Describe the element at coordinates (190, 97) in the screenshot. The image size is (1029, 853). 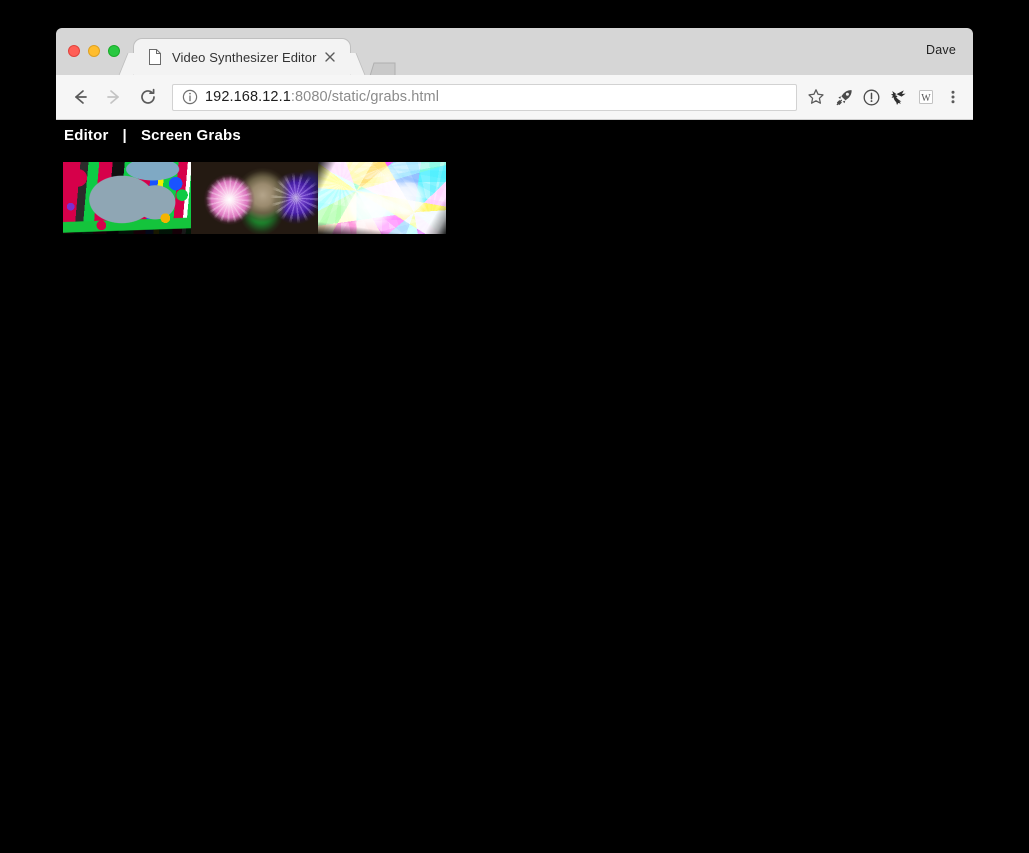
I see `site-info-icon` at that location.